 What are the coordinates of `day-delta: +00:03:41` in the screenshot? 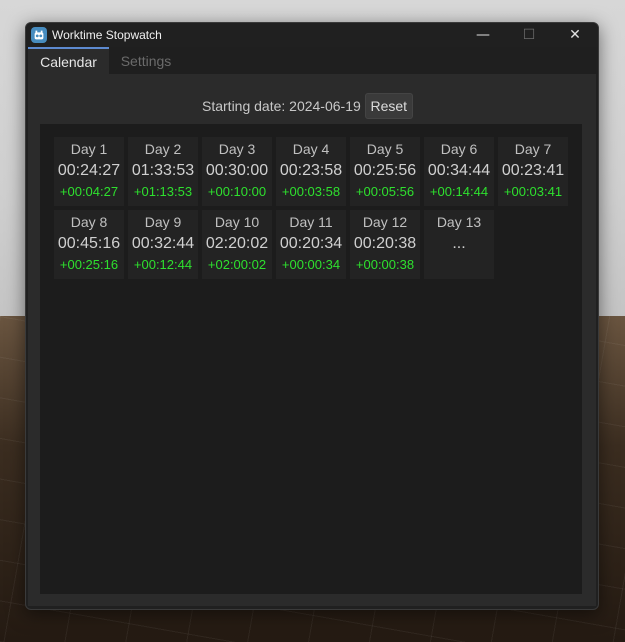 It's located at (533, 191).